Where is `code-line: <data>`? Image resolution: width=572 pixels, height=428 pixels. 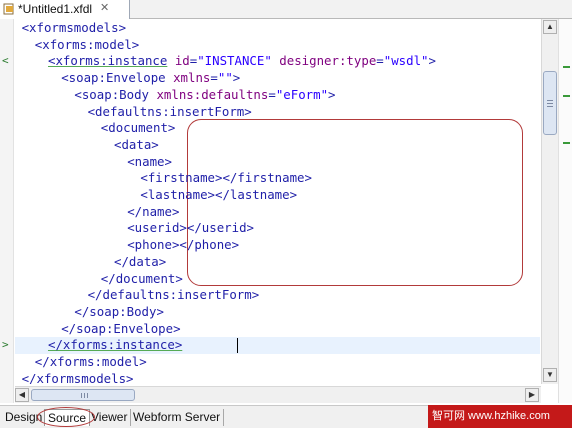
code-line: <data> is located at coordinates (136, 144).